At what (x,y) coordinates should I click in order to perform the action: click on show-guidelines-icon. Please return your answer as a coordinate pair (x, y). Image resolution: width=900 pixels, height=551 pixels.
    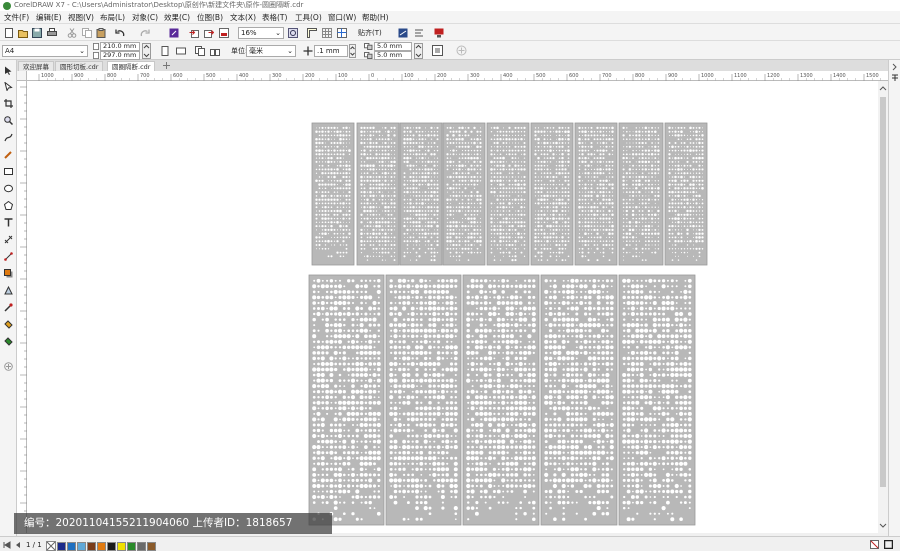
    Looking at the image, I should click on (342, 33).